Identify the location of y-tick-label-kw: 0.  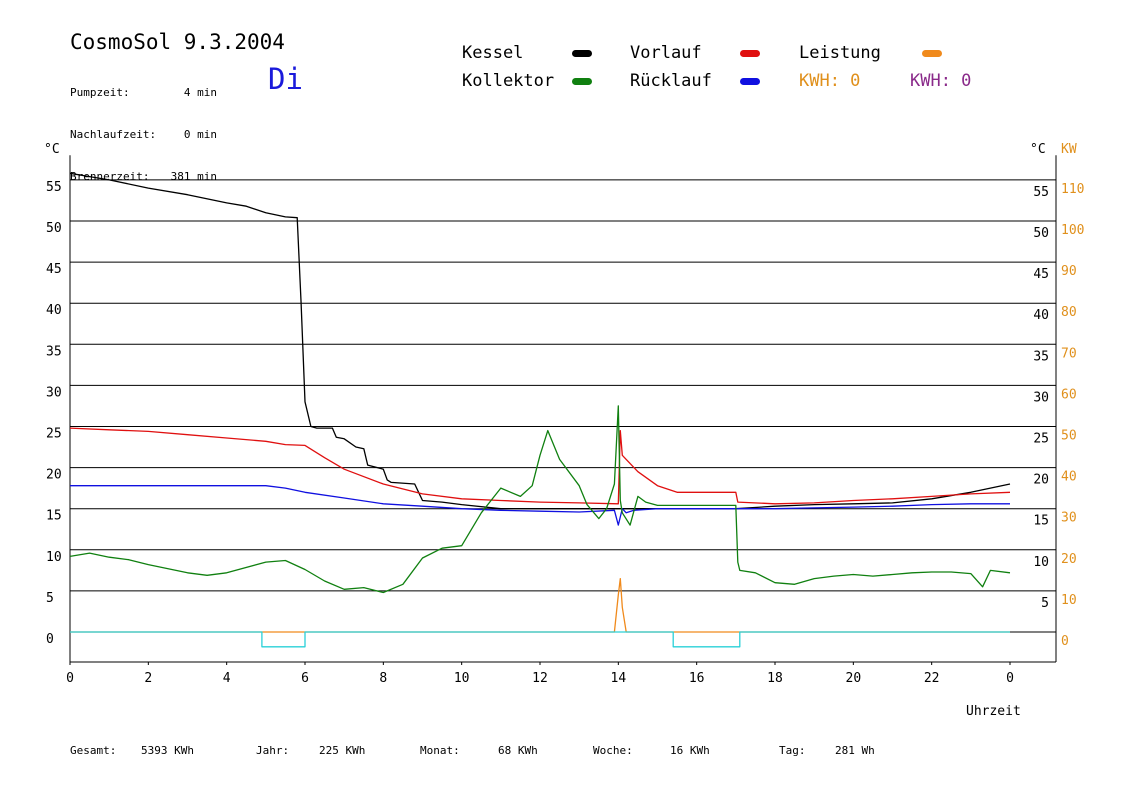
(1065, 641).